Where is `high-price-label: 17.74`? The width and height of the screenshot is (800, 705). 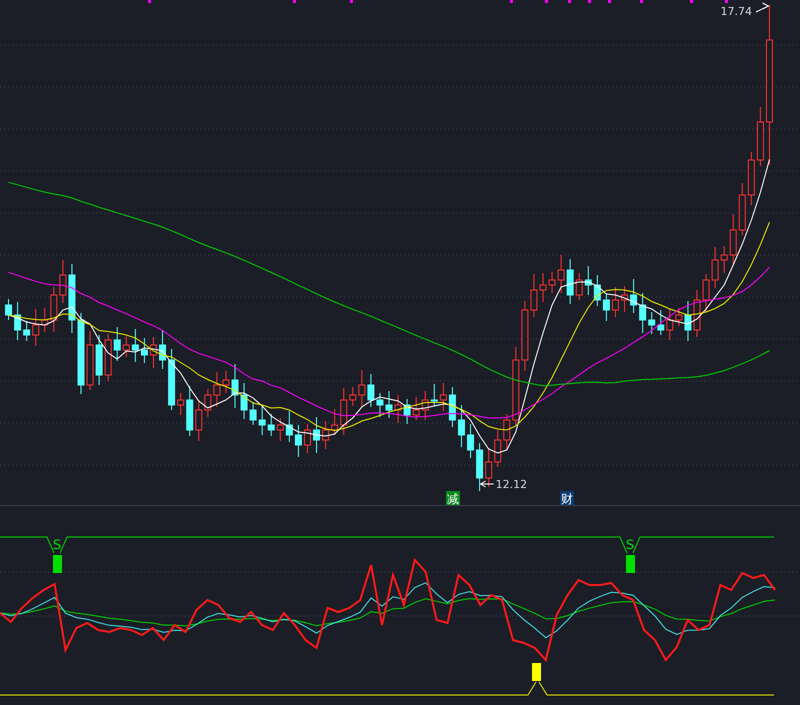 high-price-label: 17.74 is located at coordinates (736, 11).